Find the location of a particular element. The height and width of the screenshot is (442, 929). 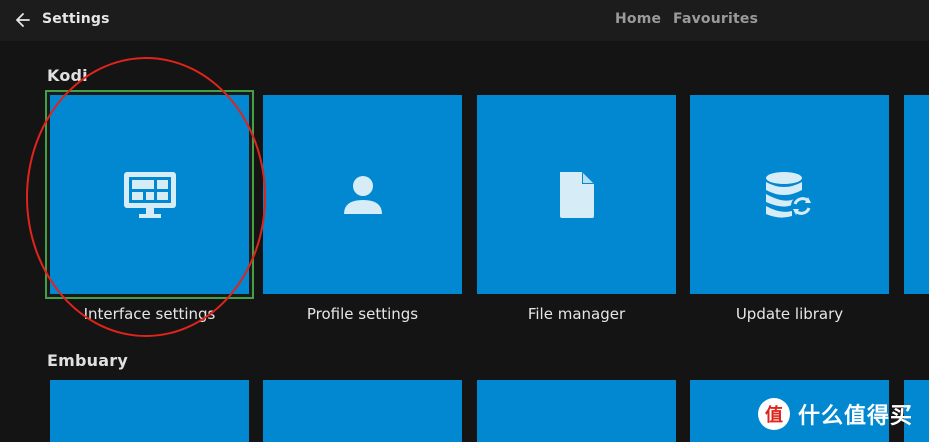

file-icon is located at coordinates (576, 194).